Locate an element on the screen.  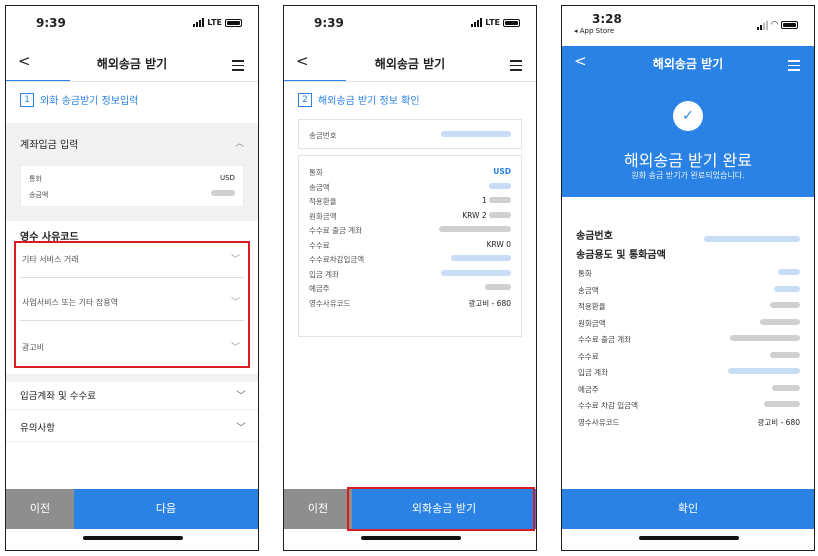
step-label: 외화 송금받기 정보입력 is located at coordinates (89, 101).